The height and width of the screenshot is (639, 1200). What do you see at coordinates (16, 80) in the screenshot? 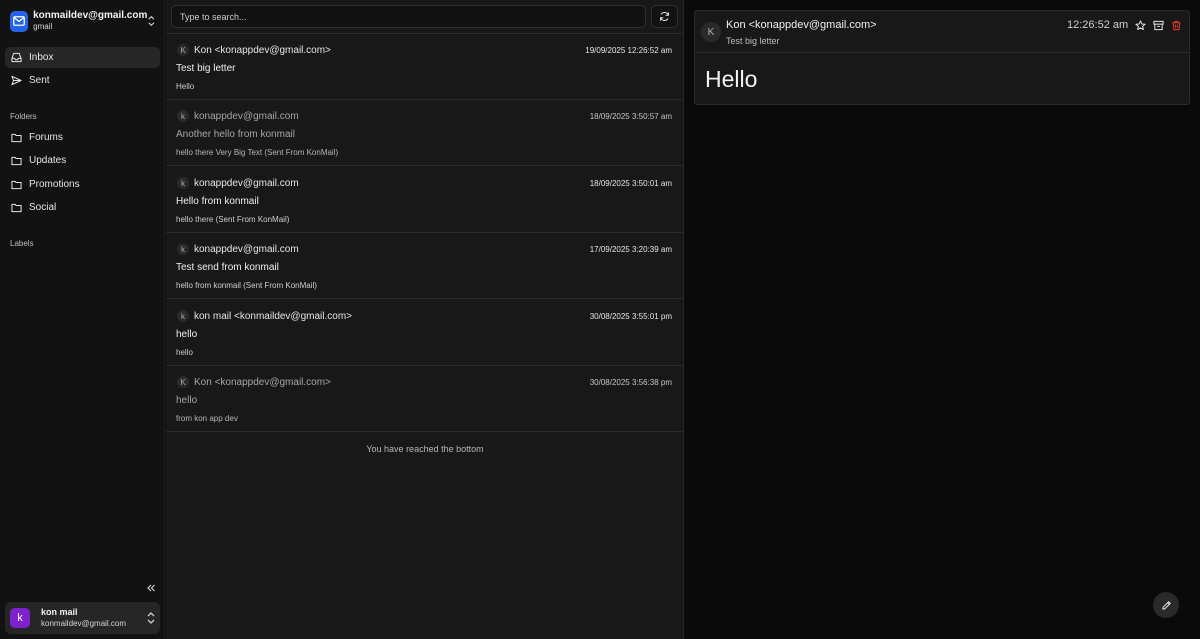
I see `send-icon` at bounding box center [16, 80].